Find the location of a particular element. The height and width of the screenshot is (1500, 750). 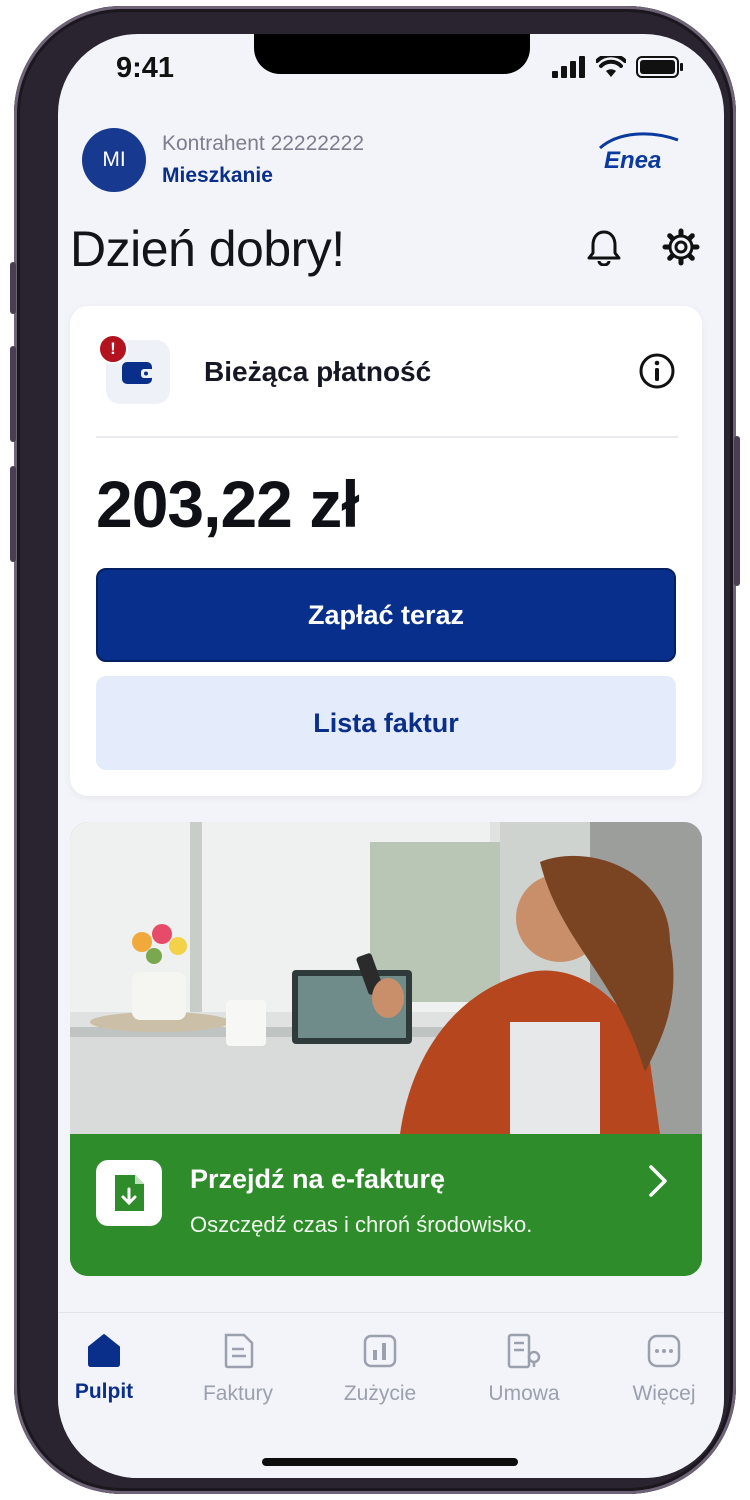

promo-title: Przejdź na e-fakturę is located at coordinates (318, 1179).